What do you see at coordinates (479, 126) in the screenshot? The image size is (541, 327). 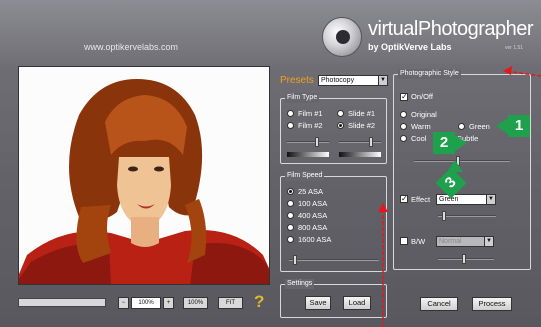 I see `green-label: Green` at bounding box center [479, 126].